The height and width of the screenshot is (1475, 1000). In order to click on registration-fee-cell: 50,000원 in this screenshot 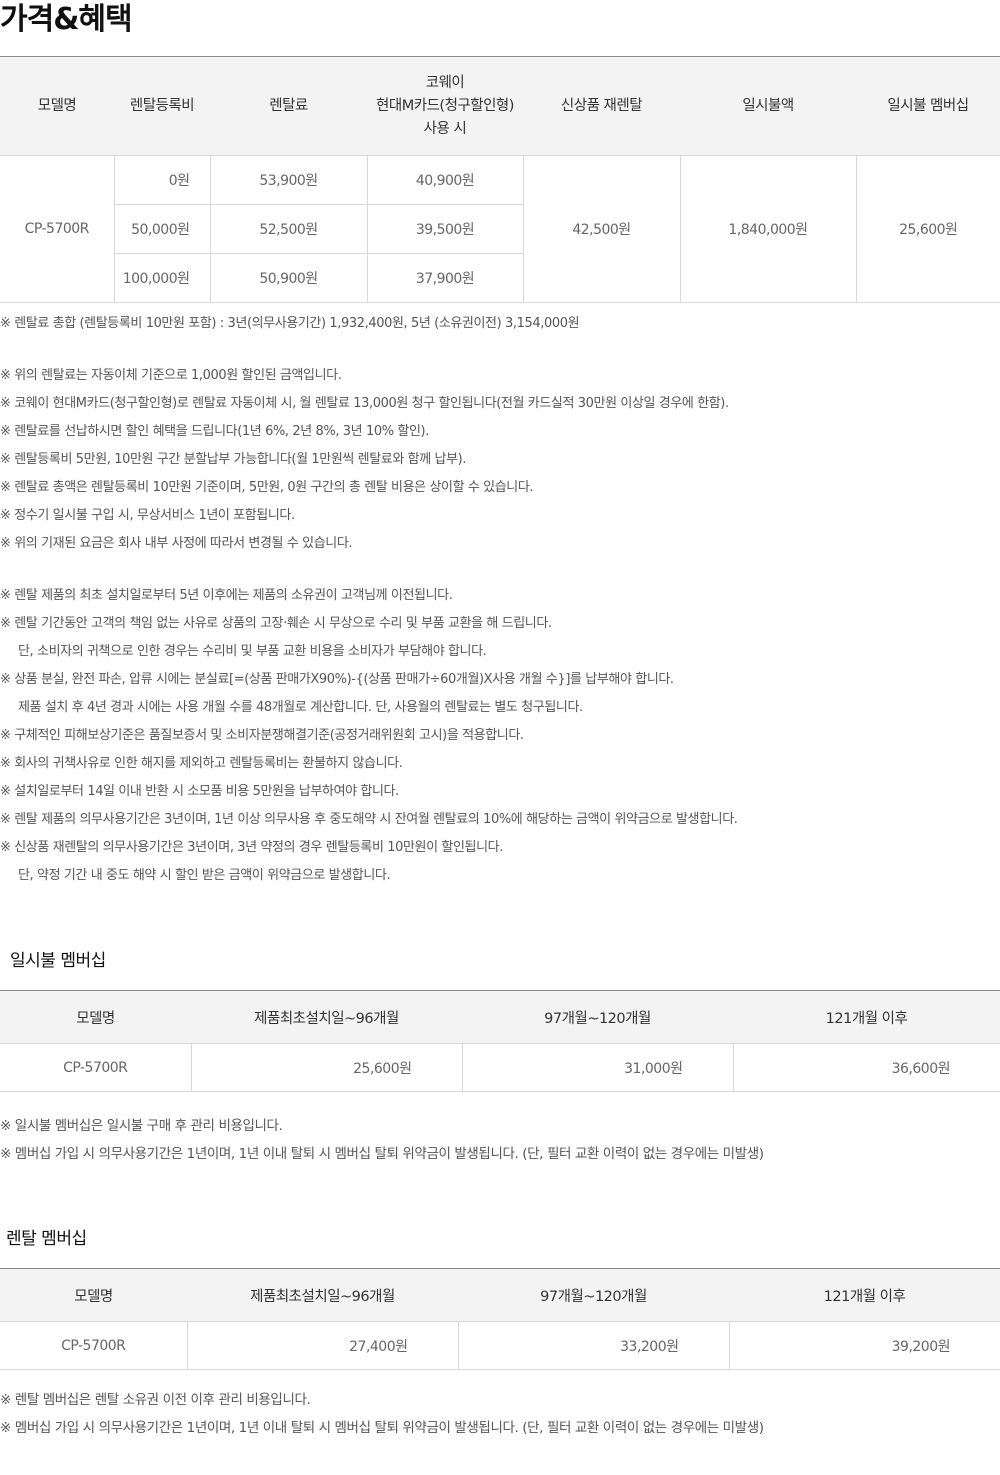, I will do `click(161, 229)`.